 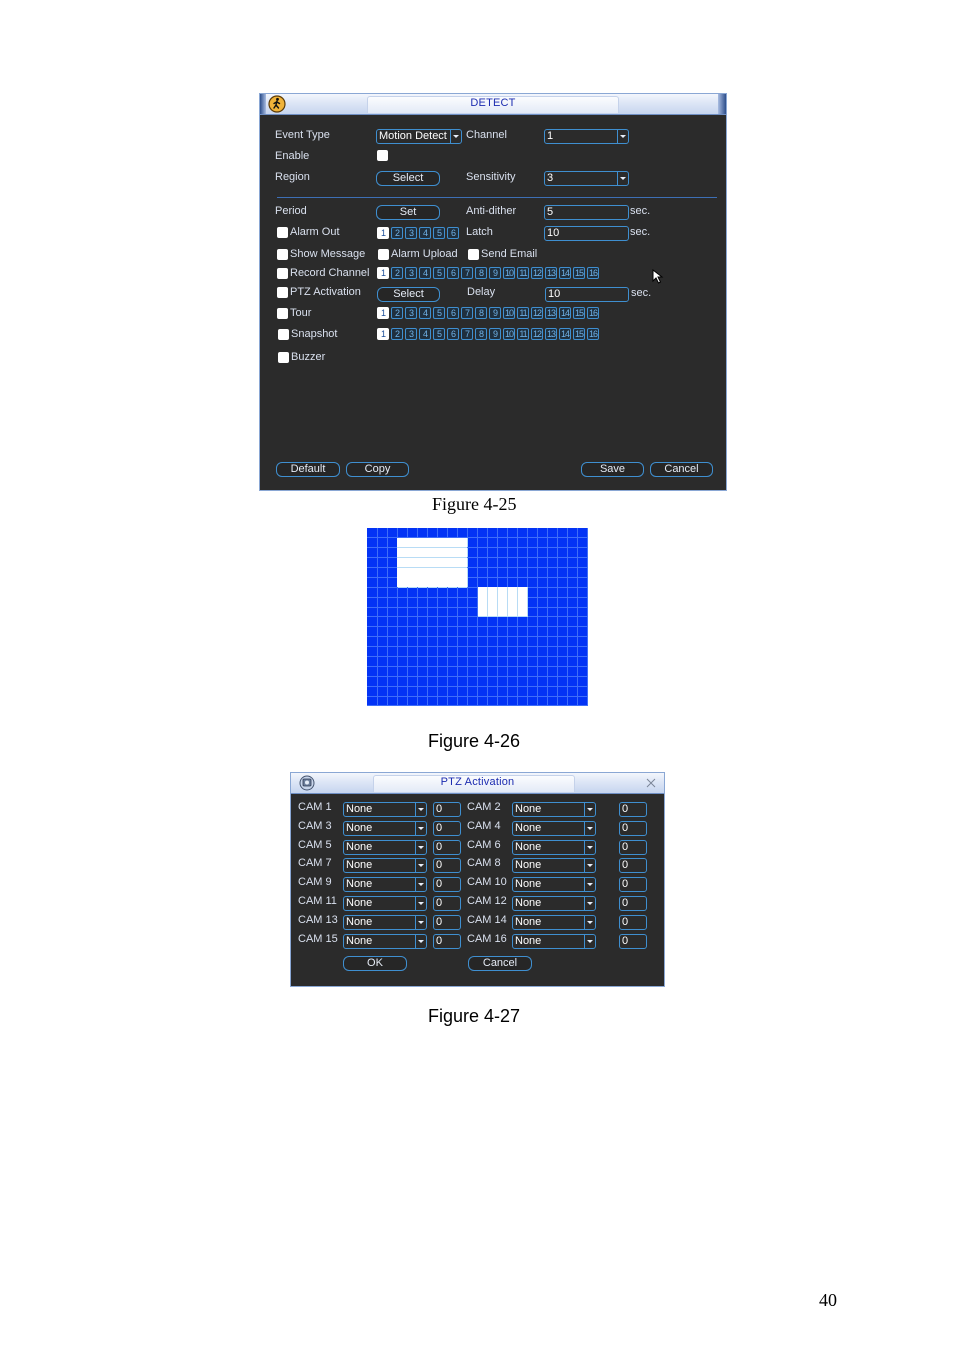 What do you see at coordinates (375, 963) in the screenshot?
I see `ok-button: OK` at bounding box center [375, 963].